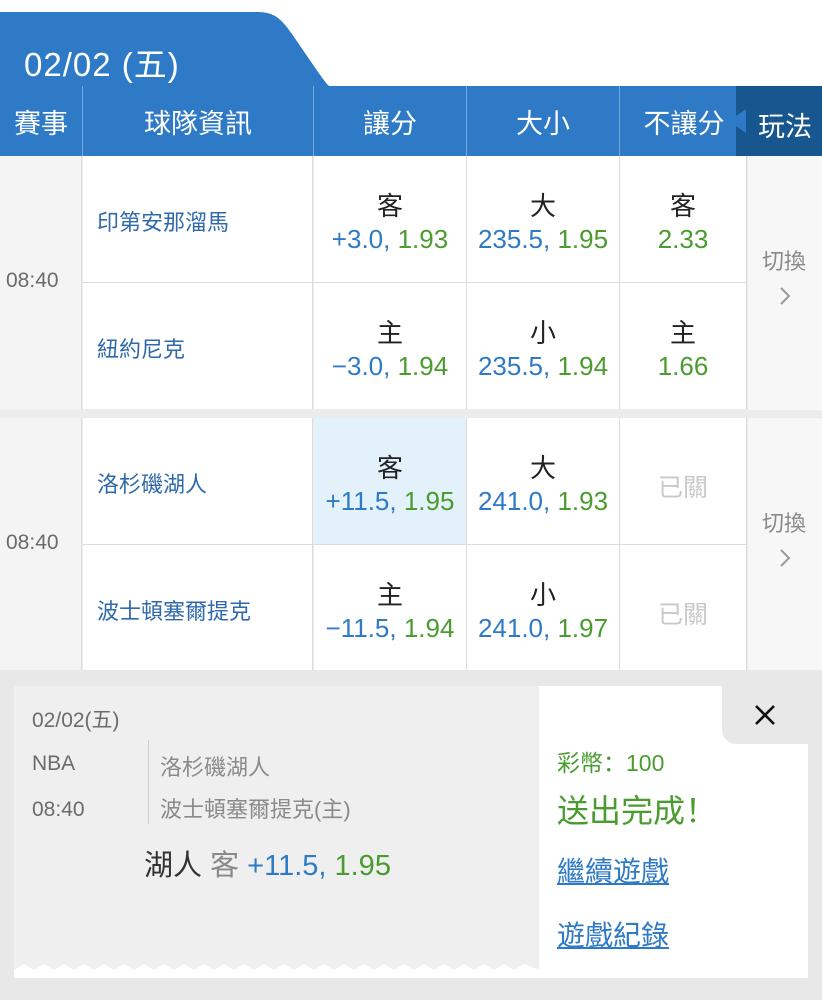 This screenshot has height=1000, width=822. What do you see at coordinates (583, 501) in the screenshot?
I see `total-odds: 1.93` at bounding box center [583, 501].